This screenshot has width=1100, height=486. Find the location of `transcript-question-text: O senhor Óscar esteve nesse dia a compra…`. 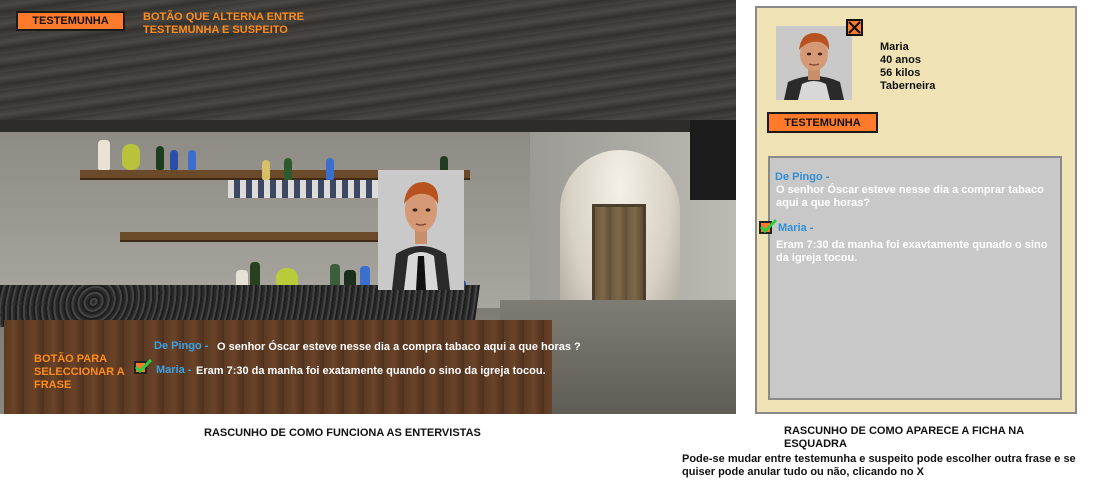

transcript-question-text: O senhor Óscar esteve nesse dia a compra… is located at coordinates (910, 196).